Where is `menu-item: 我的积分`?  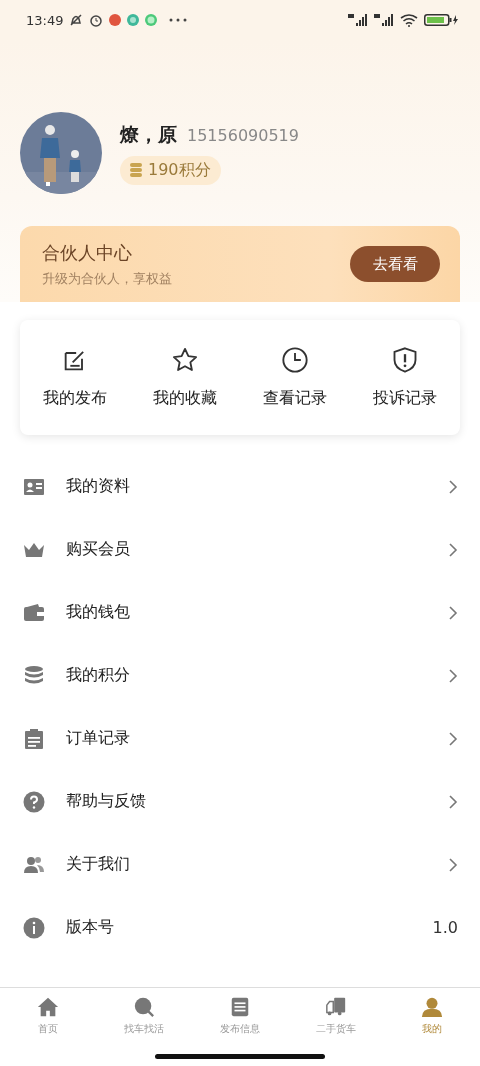 menu-item: 我的积分 is located at coordinates (240, 675).